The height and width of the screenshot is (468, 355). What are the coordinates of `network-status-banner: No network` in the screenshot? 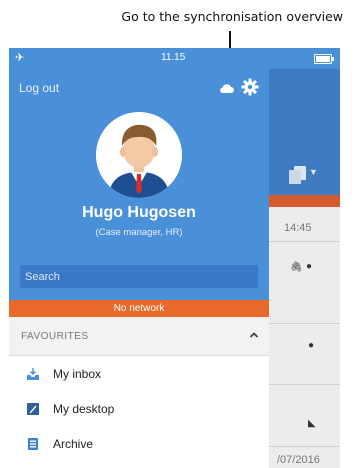 It's located at (139, 308).